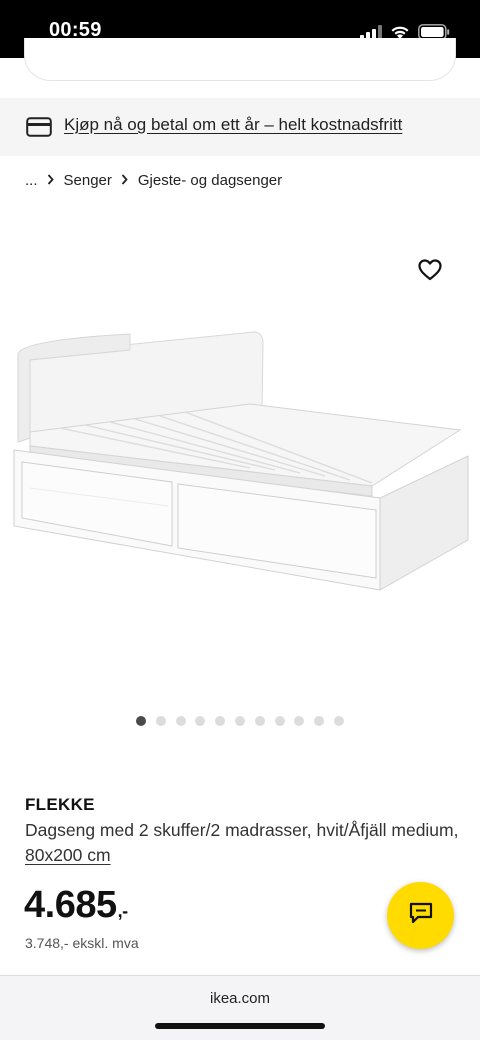  I want to click on url-bar: ikea.com, so click(240, 998).